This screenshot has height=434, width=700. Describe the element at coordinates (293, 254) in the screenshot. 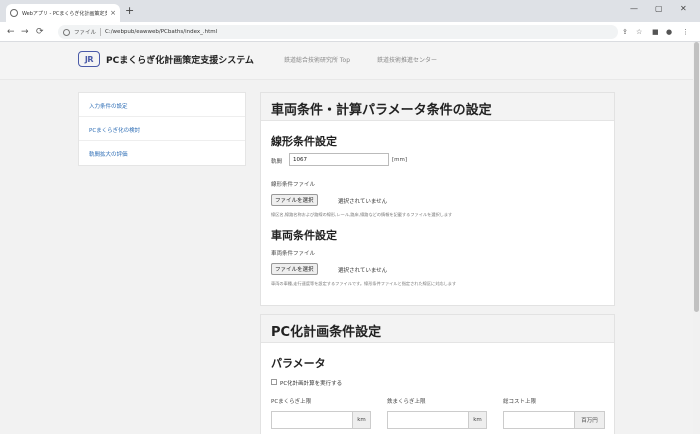

I see `vehicle-file-label: 車両条件ファイル` at that location.